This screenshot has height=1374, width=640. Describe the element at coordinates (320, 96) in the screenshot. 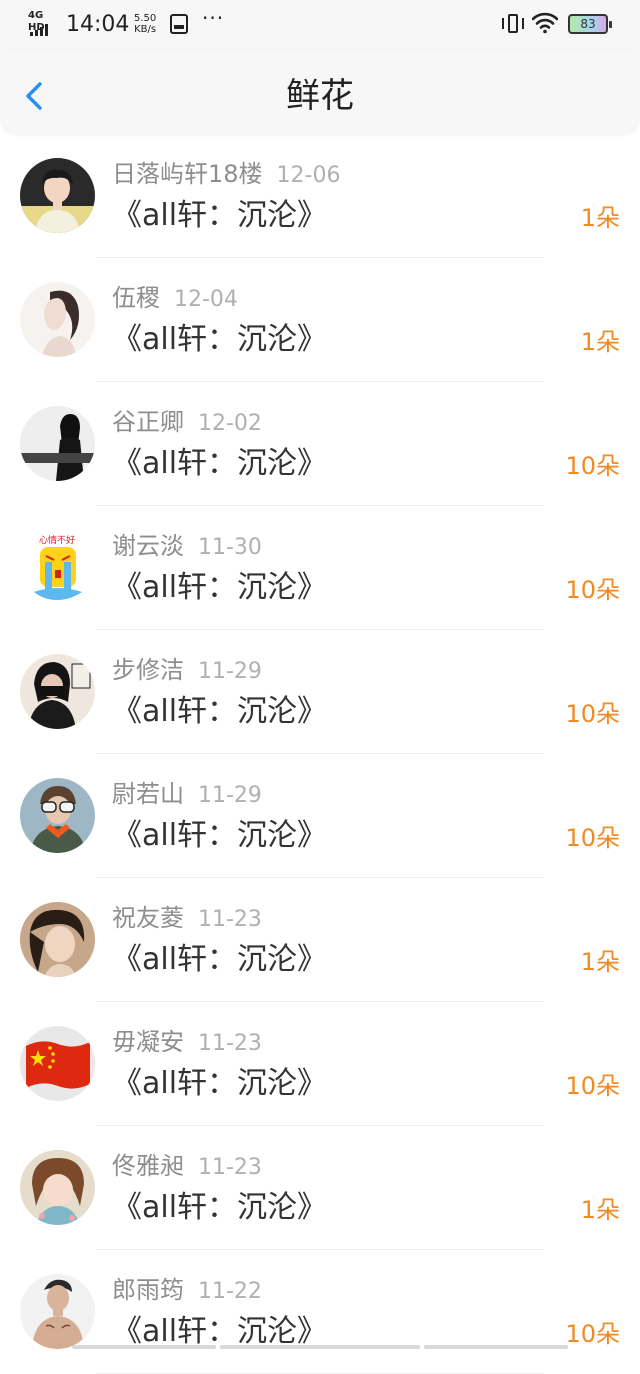

I see `page-title: 鲜花` at that location.